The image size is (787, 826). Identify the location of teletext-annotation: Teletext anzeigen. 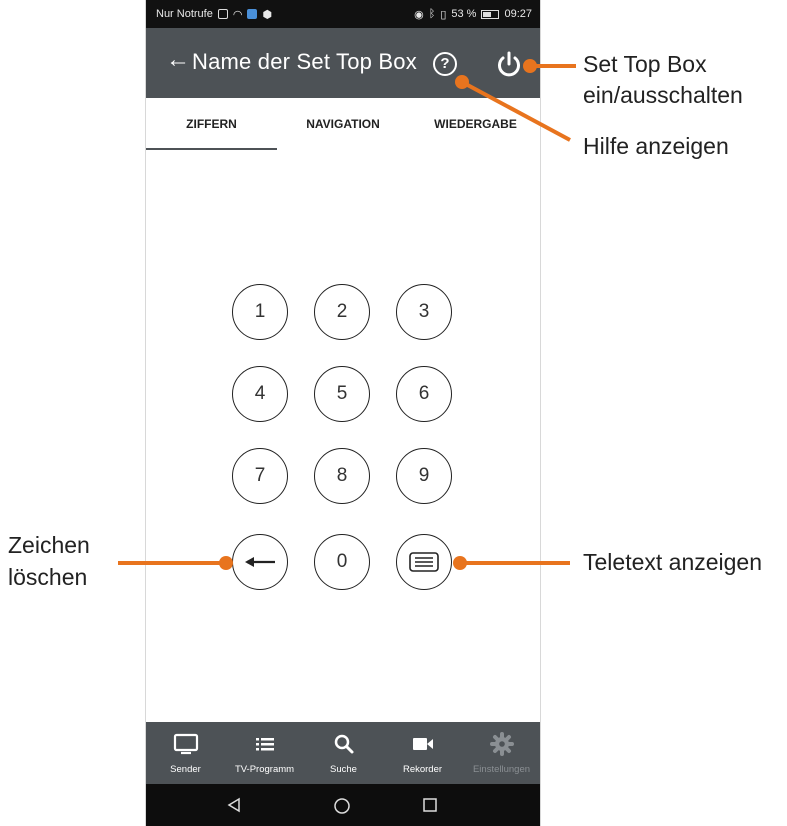
(673, 562).